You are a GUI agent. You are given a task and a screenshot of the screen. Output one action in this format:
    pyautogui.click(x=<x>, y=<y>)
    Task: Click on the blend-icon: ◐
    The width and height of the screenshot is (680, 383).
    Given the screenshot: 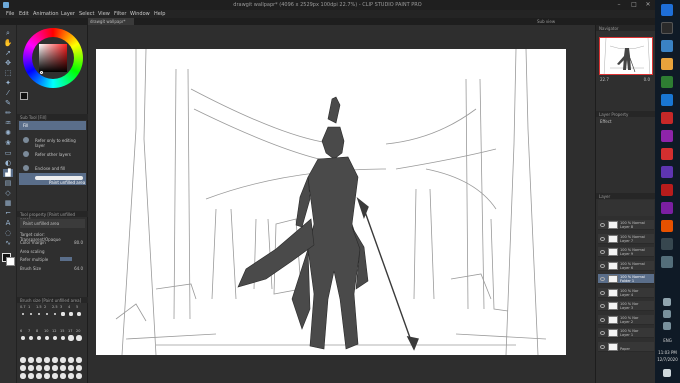 What is the action you would take?
    pyautogui.click(x=8, y=163)
    